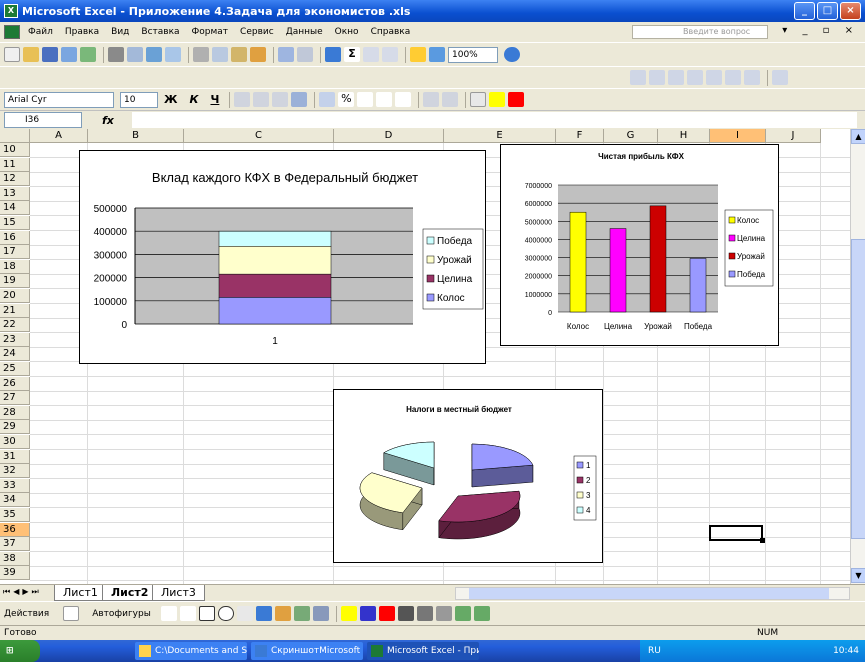 The image size is (865, 662). What do you see at coordinates (69, 54) in the screenshot?
I see `permission-icon` at bounding box center [69, 54].